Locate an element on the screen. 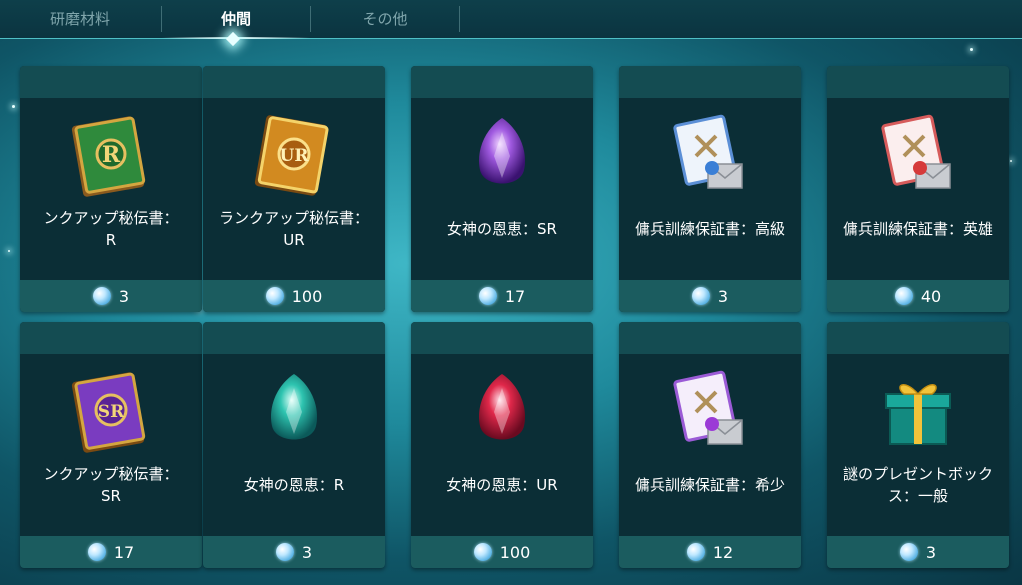 This screenshot has width=1022, height=585. item-name: 女神の恩恵：UR is located at coordinates (502, 485).